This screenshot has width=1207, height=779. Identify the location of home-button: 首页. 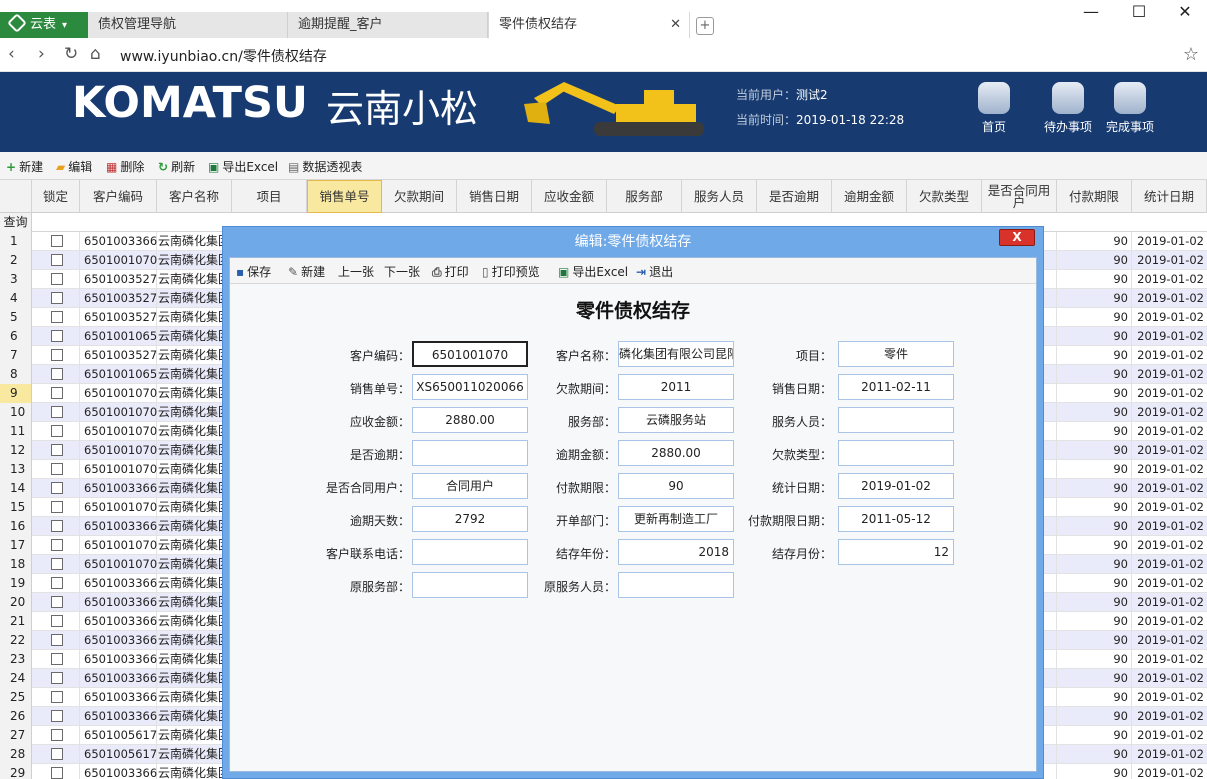
(994, 108).